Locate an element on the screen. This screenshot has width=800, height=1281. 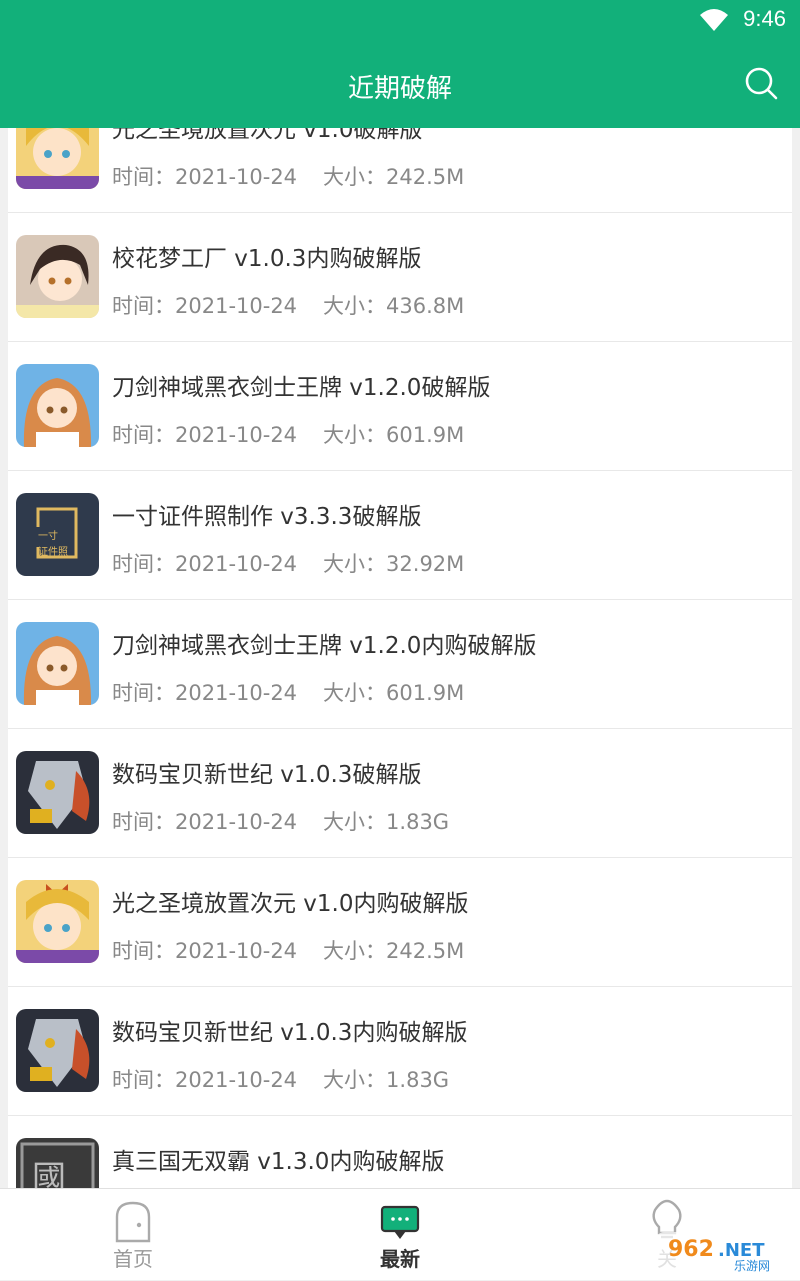
id-photo-icon: 一寸 证件照 is located at coordinates (57, 534).